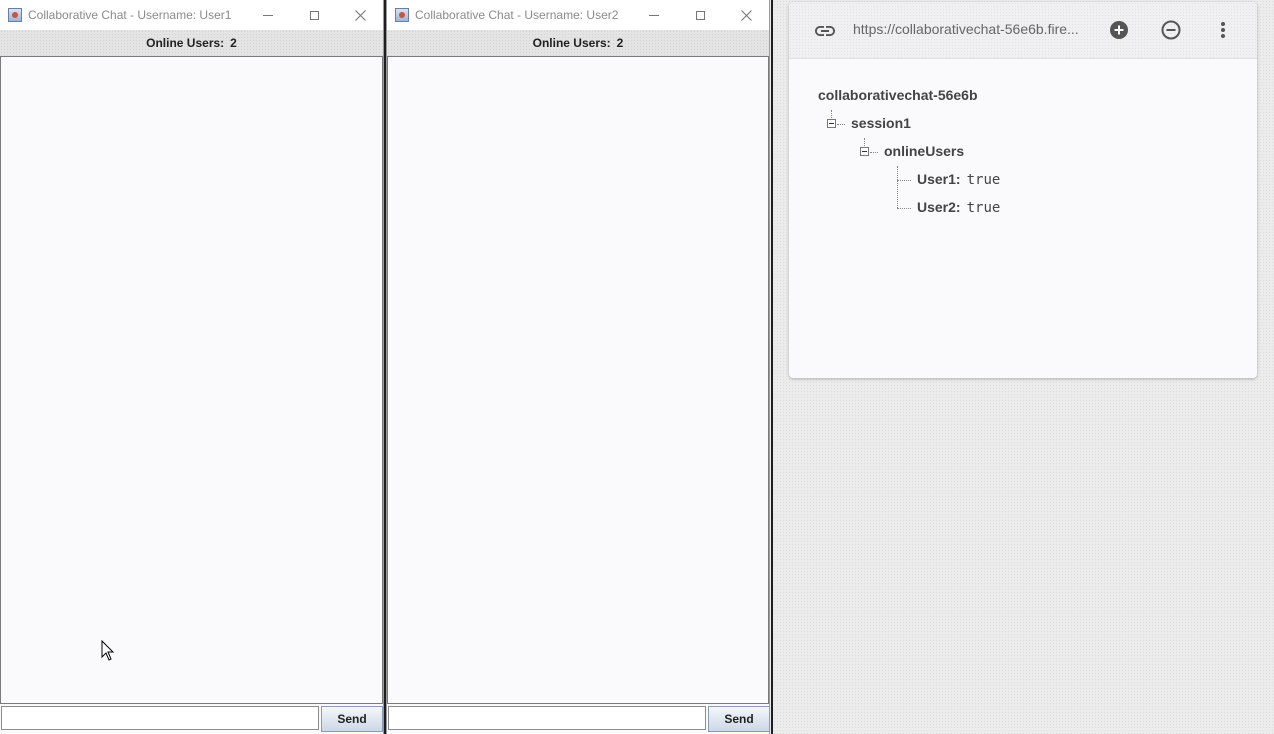 The height and width of the screenshot is (734, 1274). I want to click on add-circle-icon, so click(1119, 30).